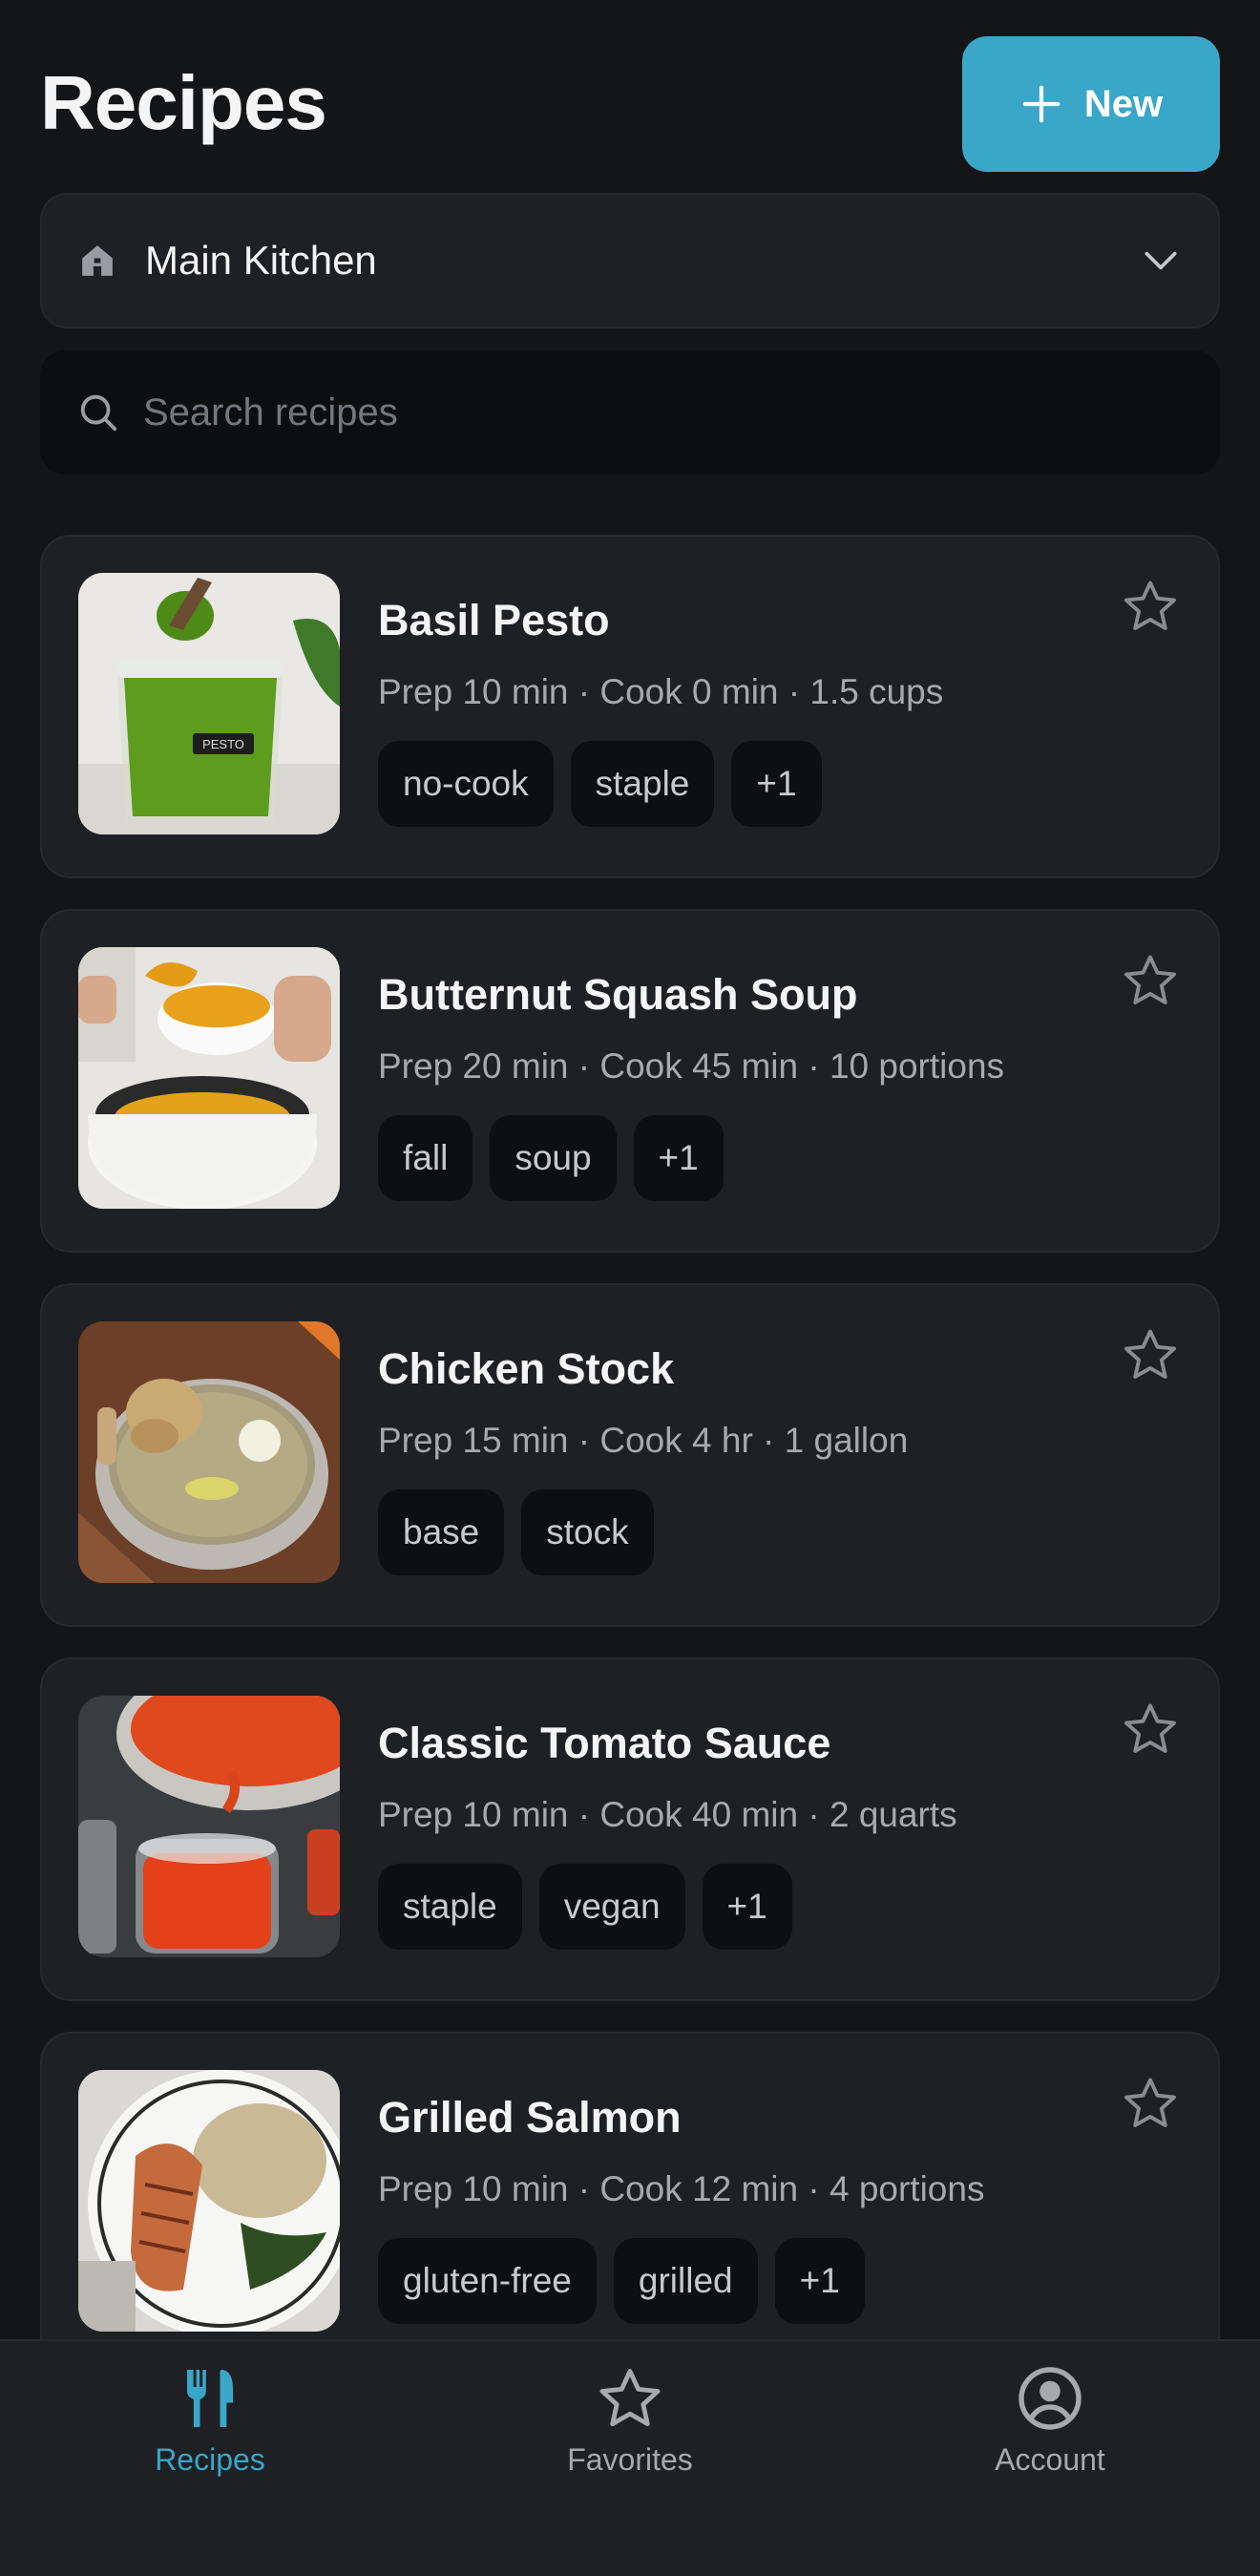 The width and height of the screenshot is (1260, 2576). What do you see at coordinates (612, 1907) in the screenshot?
I see `recipe-tag: vegan` at bounding box center [612, 1907].